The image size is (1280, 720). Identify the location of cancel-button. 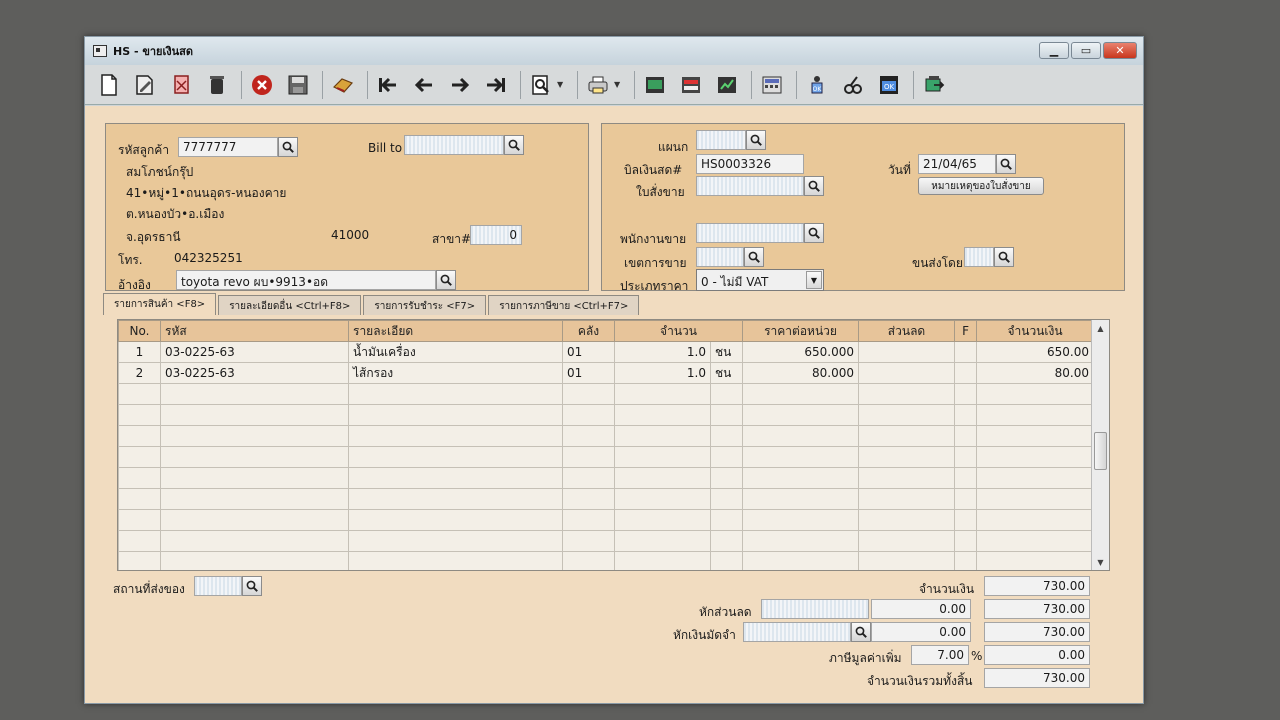
(262, 85).